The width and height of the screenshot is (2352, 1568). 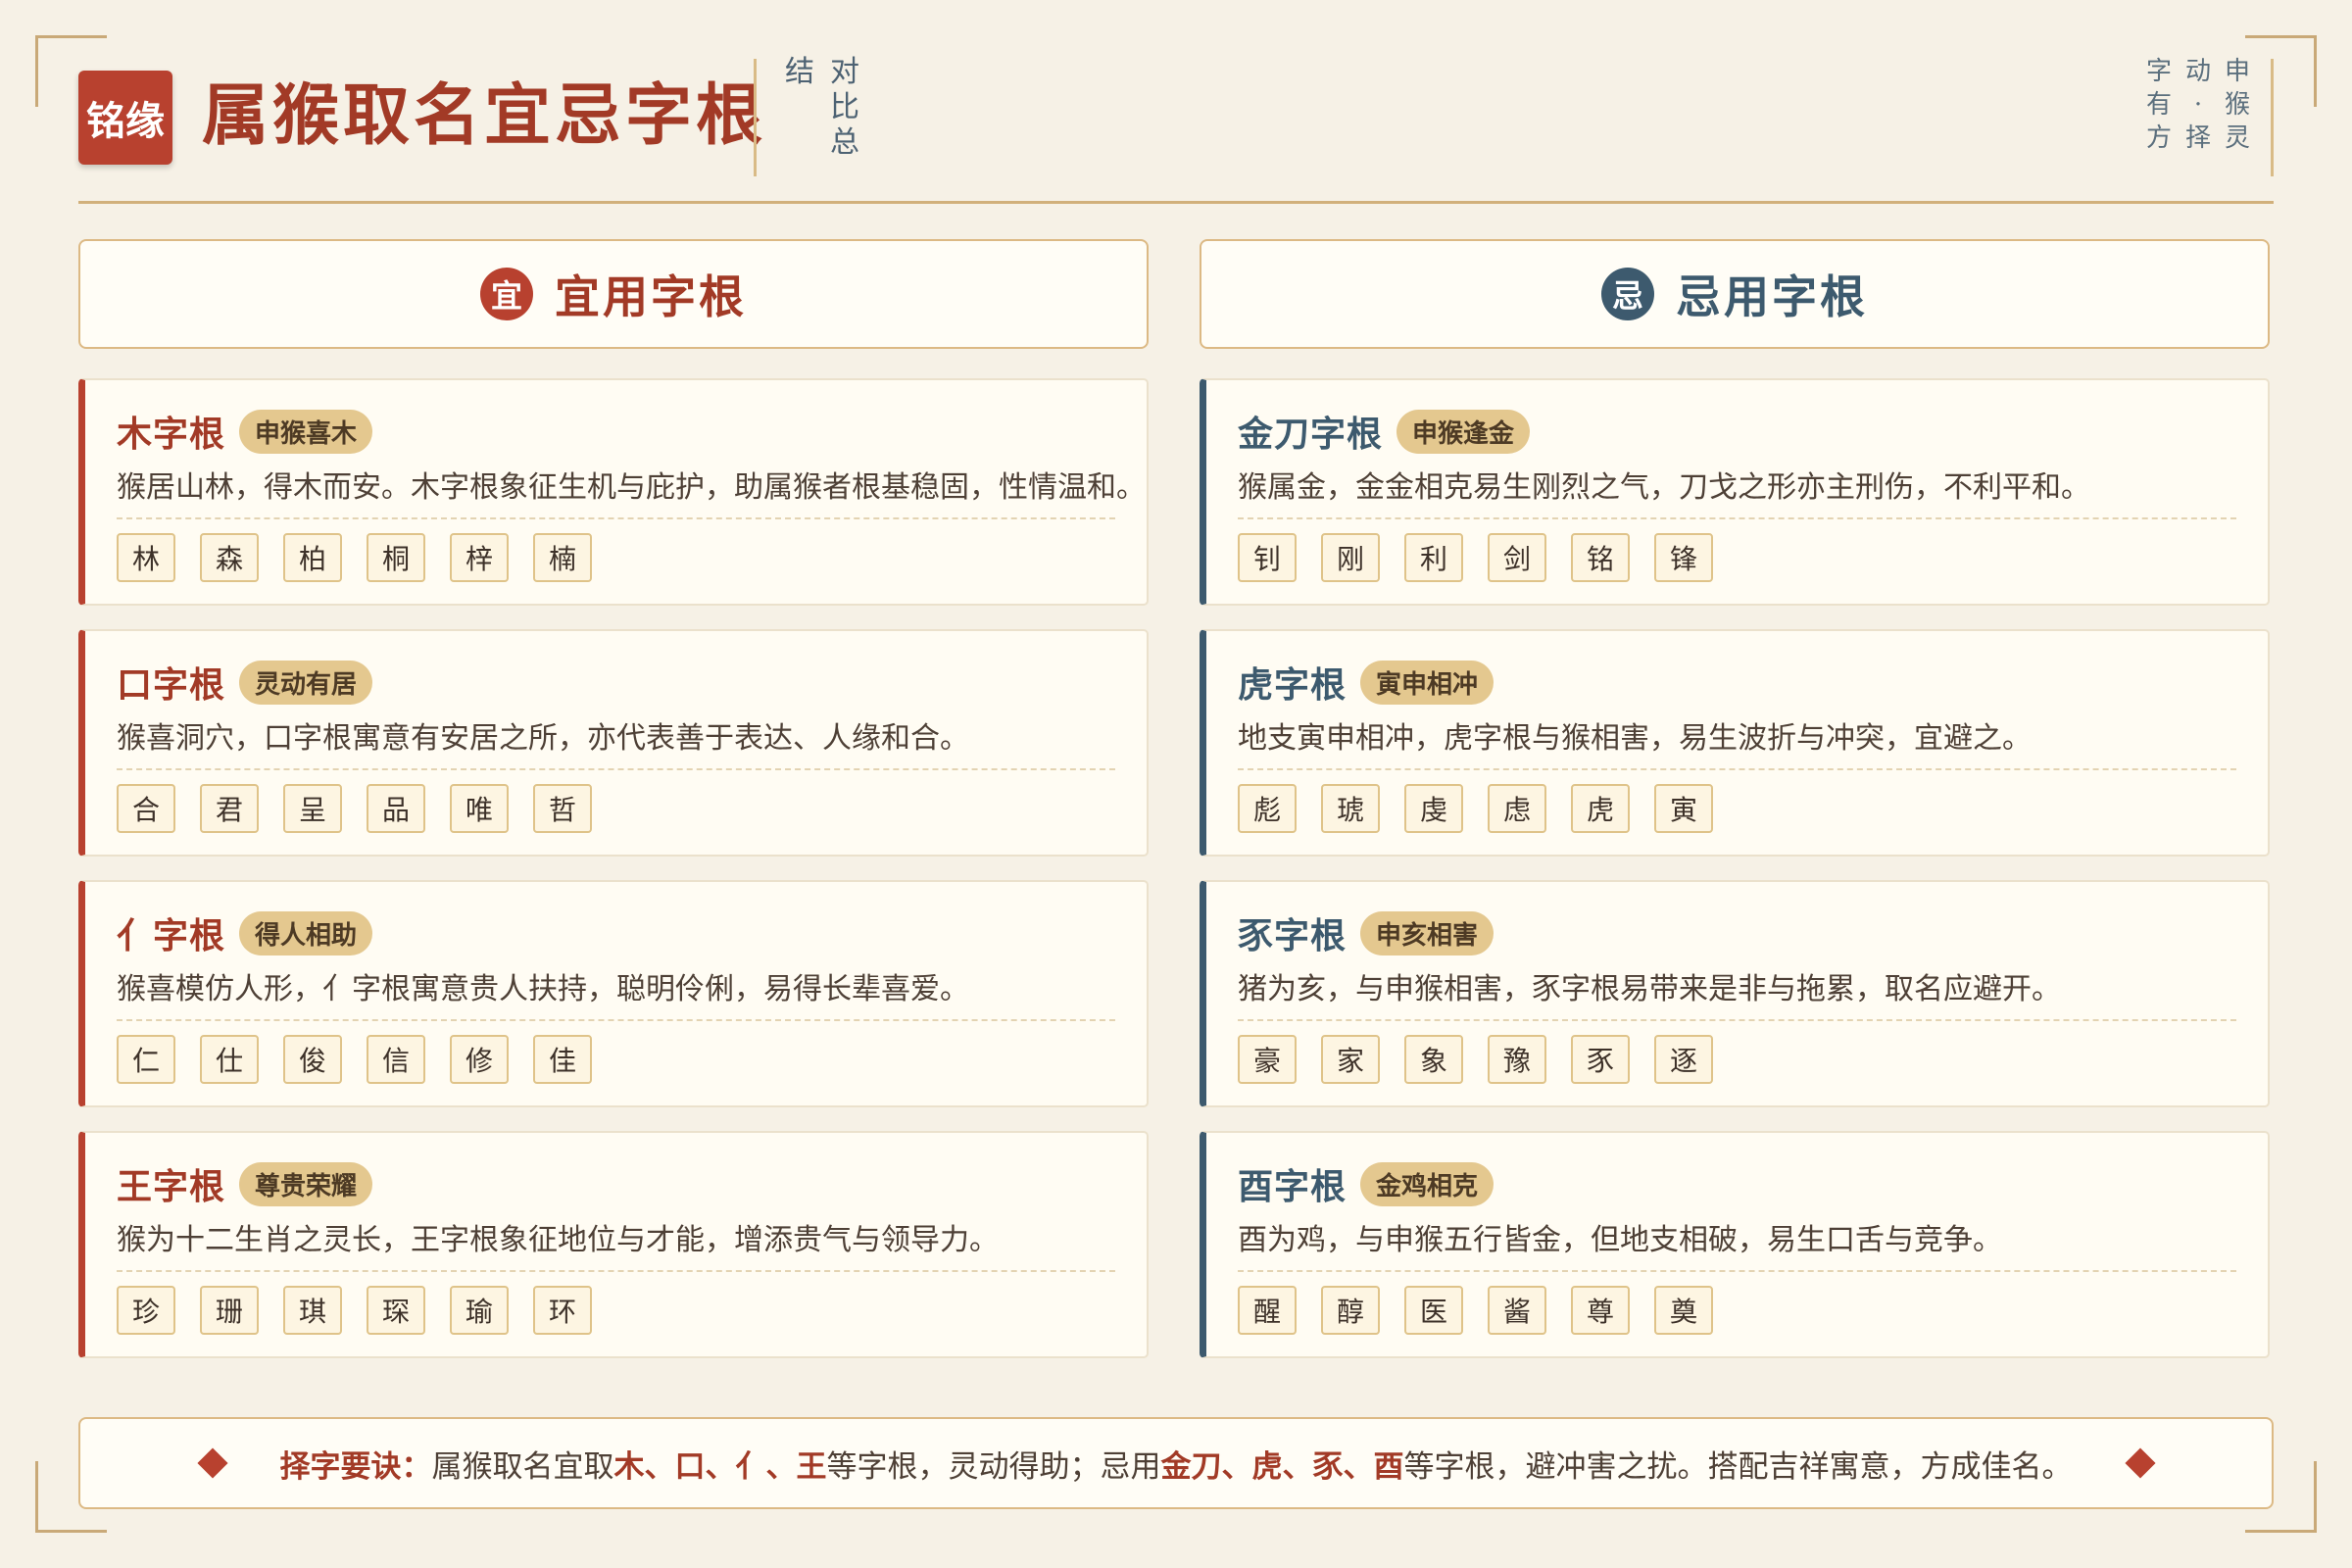 What do you see at coordinates (799, 72) in the screenshot?
I see `subtitle-column: 结` at bounding box center [799, 72].